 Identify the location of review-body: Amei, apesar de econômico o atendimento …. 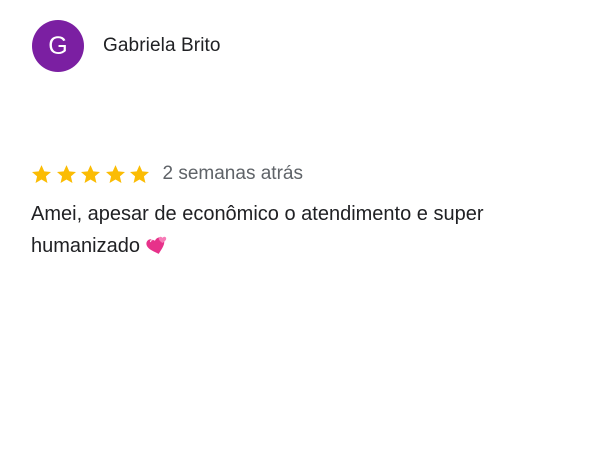
(257, 230).